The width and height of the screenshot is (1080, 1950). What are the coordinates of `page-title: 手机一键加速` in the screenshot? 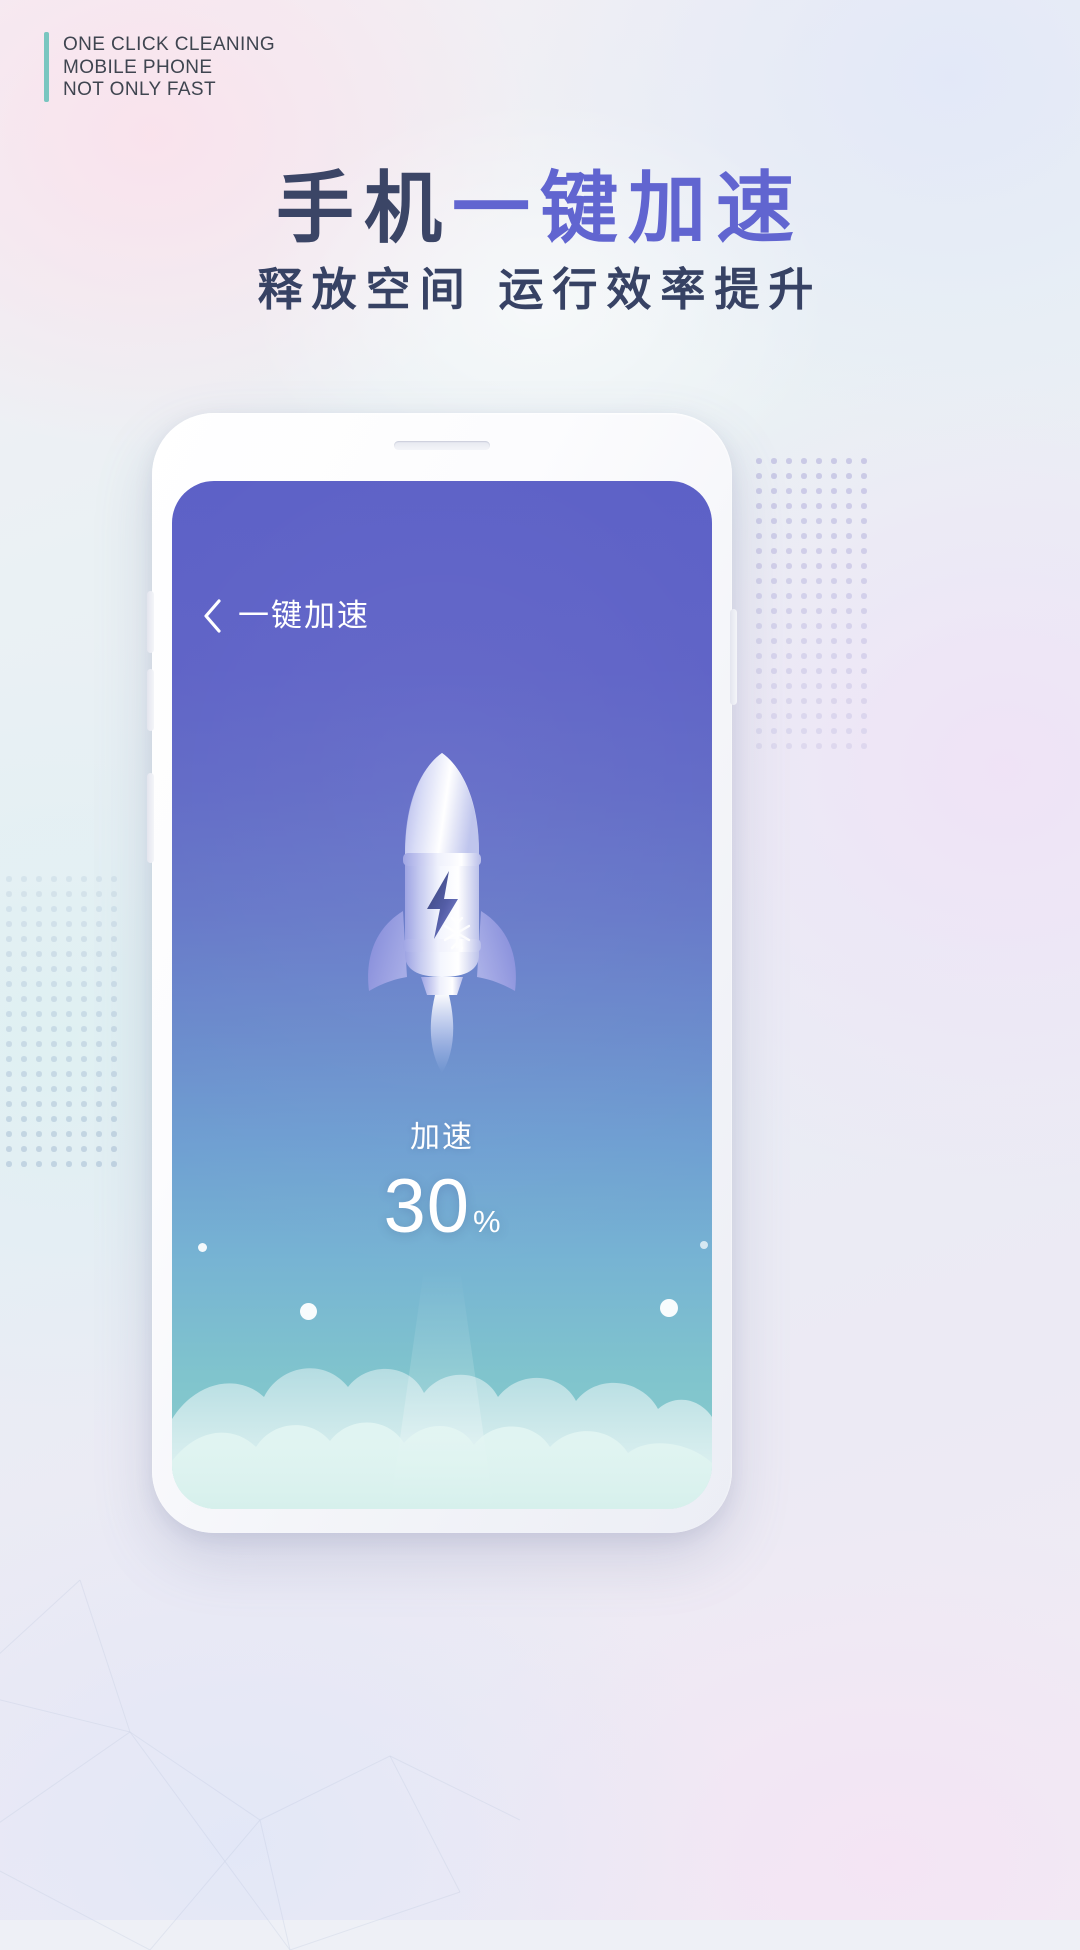 It's located at (540, 209).